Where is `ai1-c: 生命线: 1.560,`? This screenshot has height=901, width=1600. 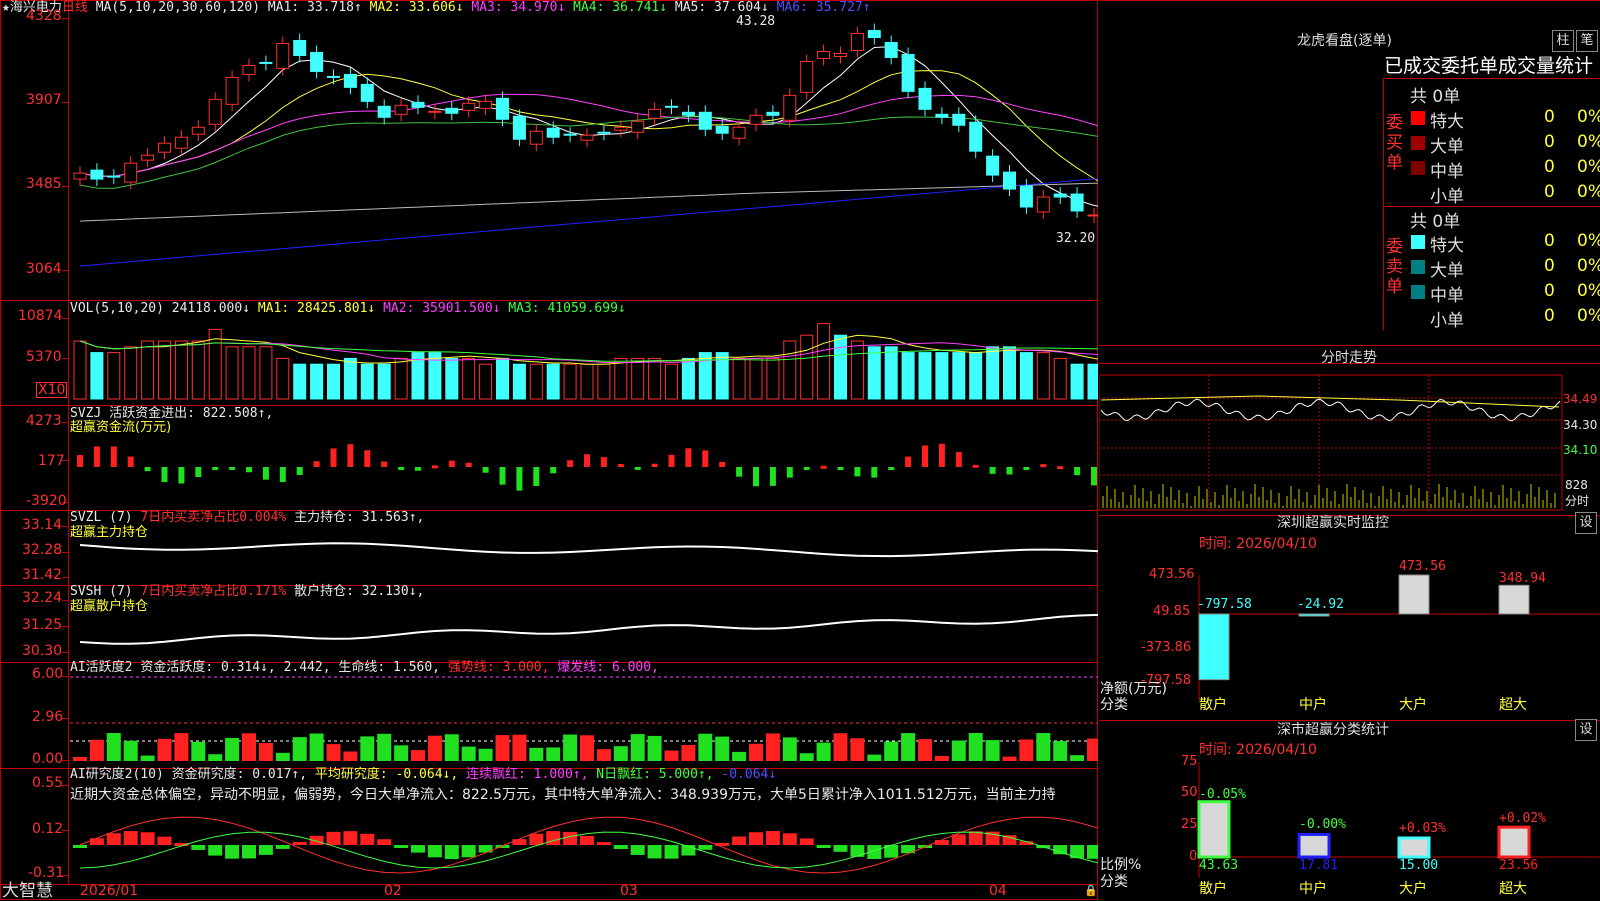 ai1-c: 生命线: 1.560, is located at coordinates (389, 667).